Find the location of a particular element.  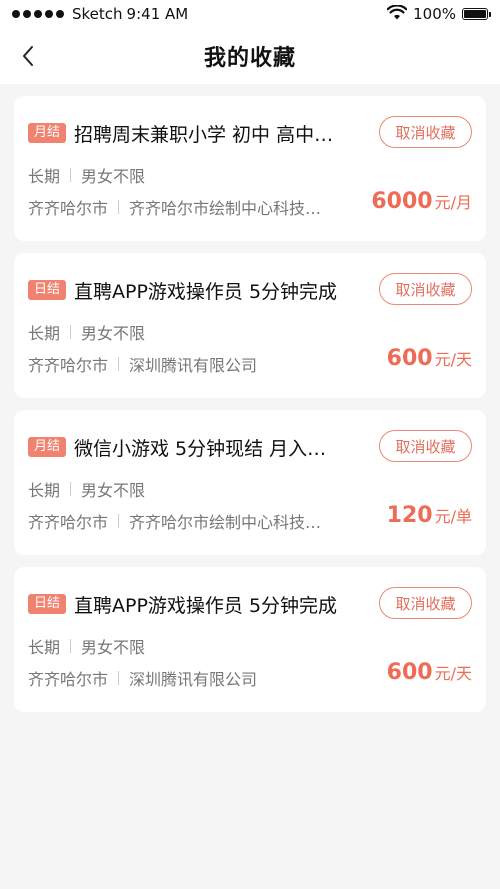

page-title: 我的收藏 is located at coordinates (249, 58).